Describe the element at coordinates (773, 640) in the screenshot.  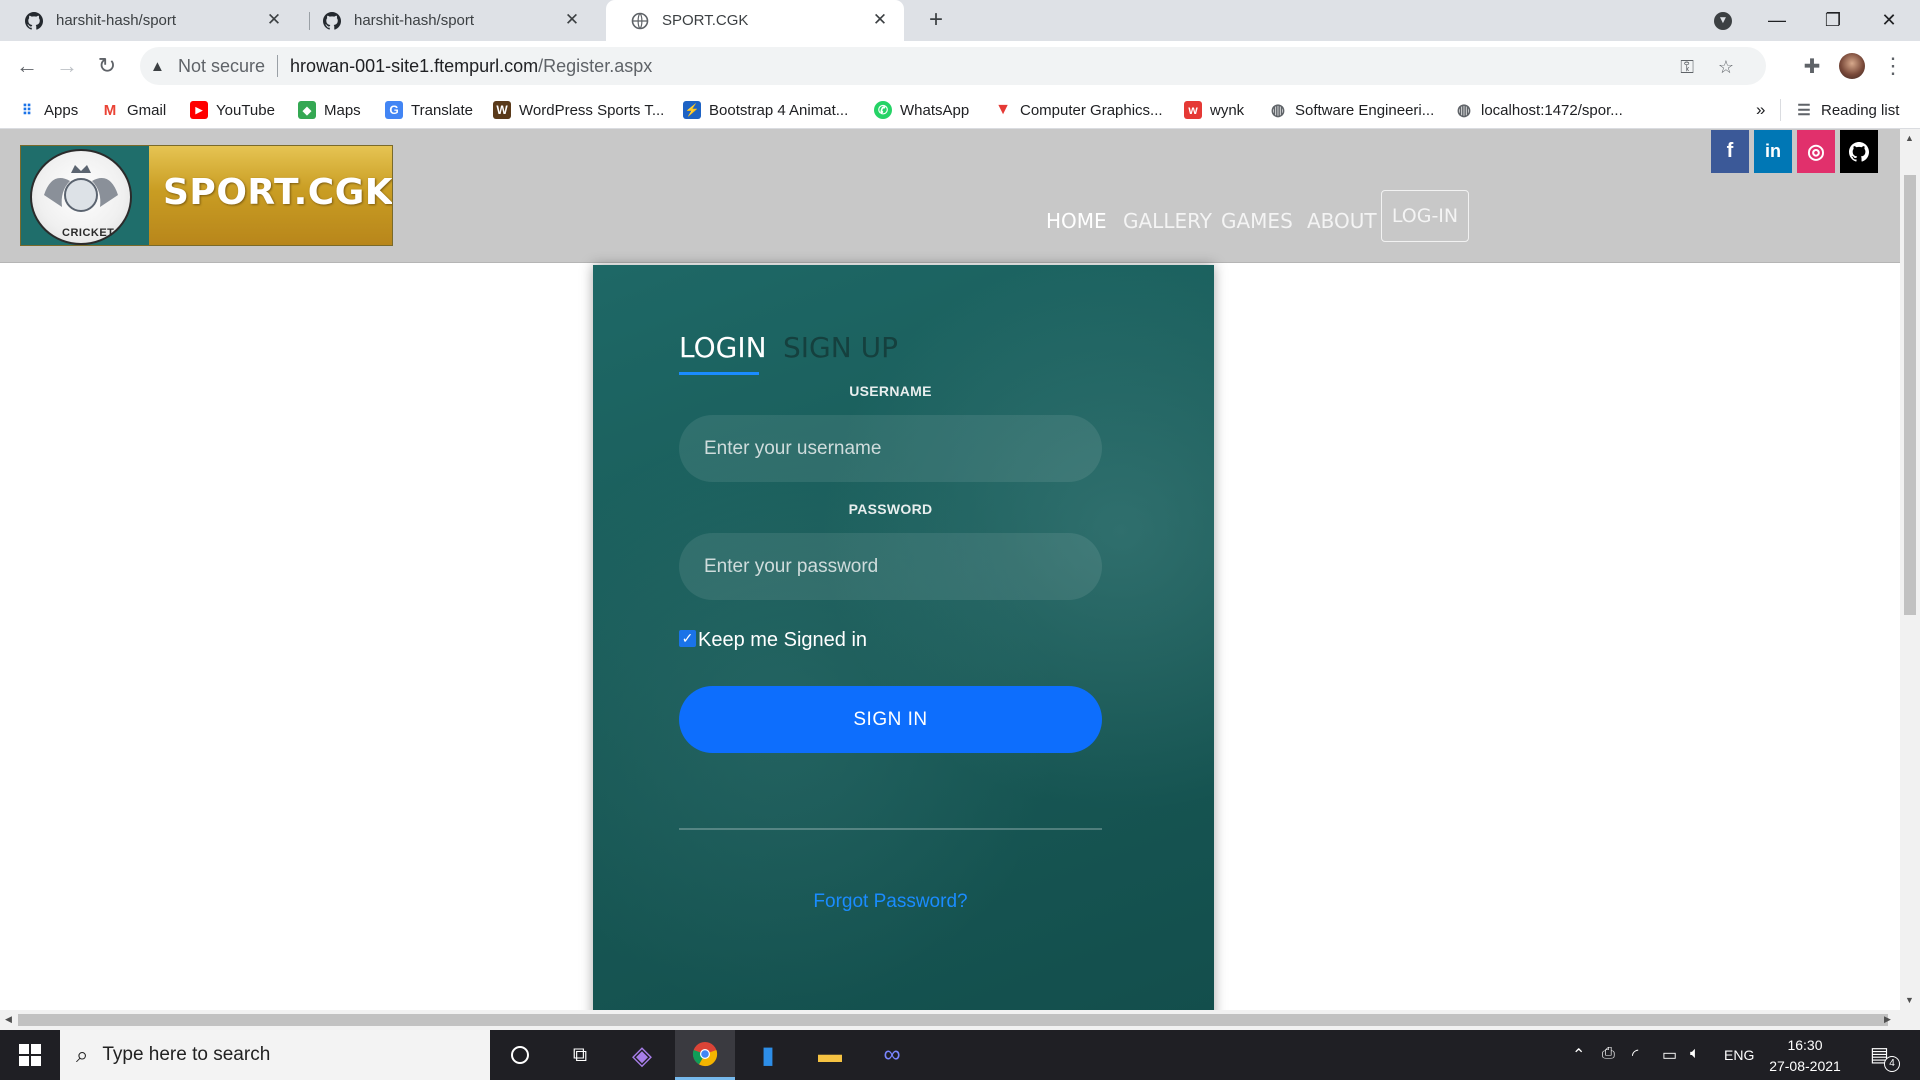
I see `keep-signed-in-checkbox: ✓ Keep me Signed in` at that location.